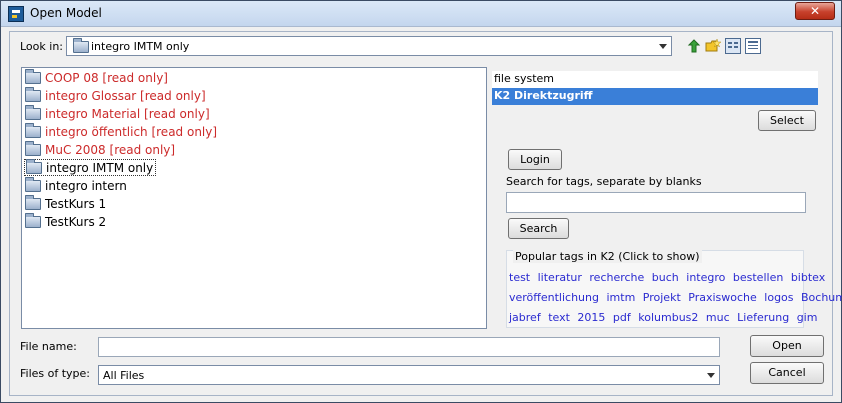 Image resolution: width=842 pixels, height=403 pixels. Describe the element at coordinates (718, 317) in the screenshot. I see `tag-link: muc` at that location.